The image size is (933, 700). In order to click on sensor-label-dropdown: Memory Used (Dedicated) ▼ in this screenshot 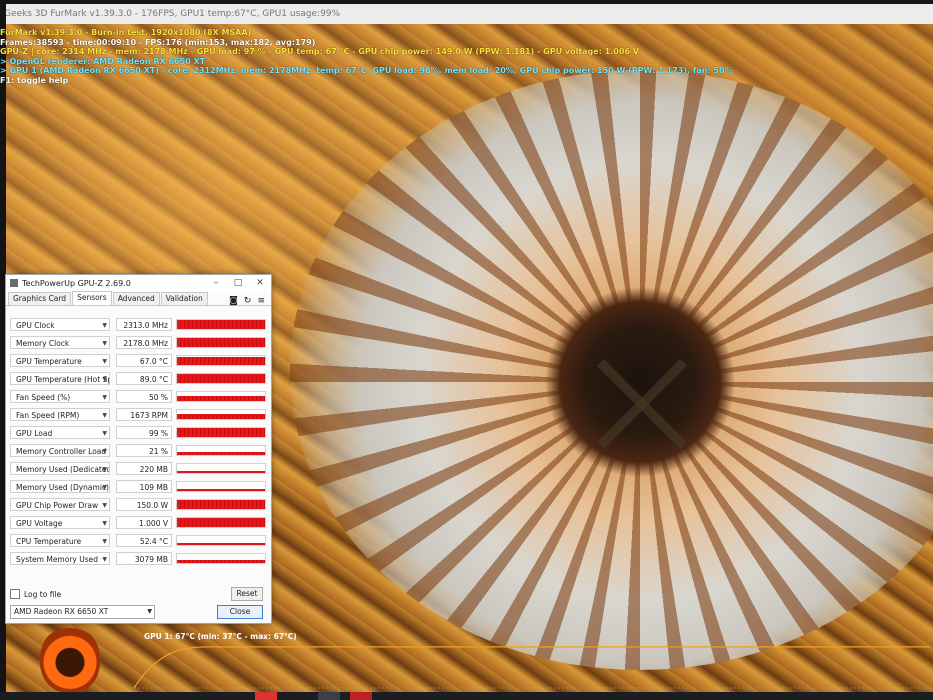, I will do `click(60, 468)`.